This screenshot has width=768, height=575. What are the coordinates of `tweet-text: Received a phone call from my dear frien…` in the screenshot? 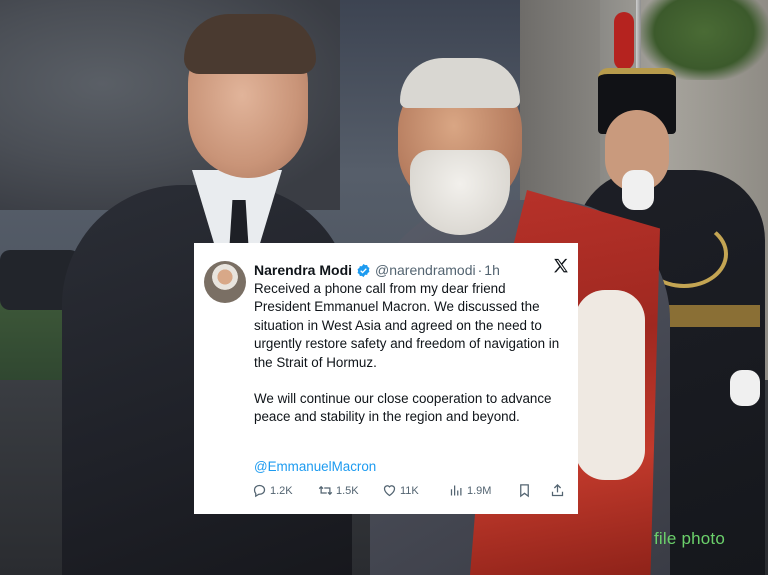 It's located at (409, 353).